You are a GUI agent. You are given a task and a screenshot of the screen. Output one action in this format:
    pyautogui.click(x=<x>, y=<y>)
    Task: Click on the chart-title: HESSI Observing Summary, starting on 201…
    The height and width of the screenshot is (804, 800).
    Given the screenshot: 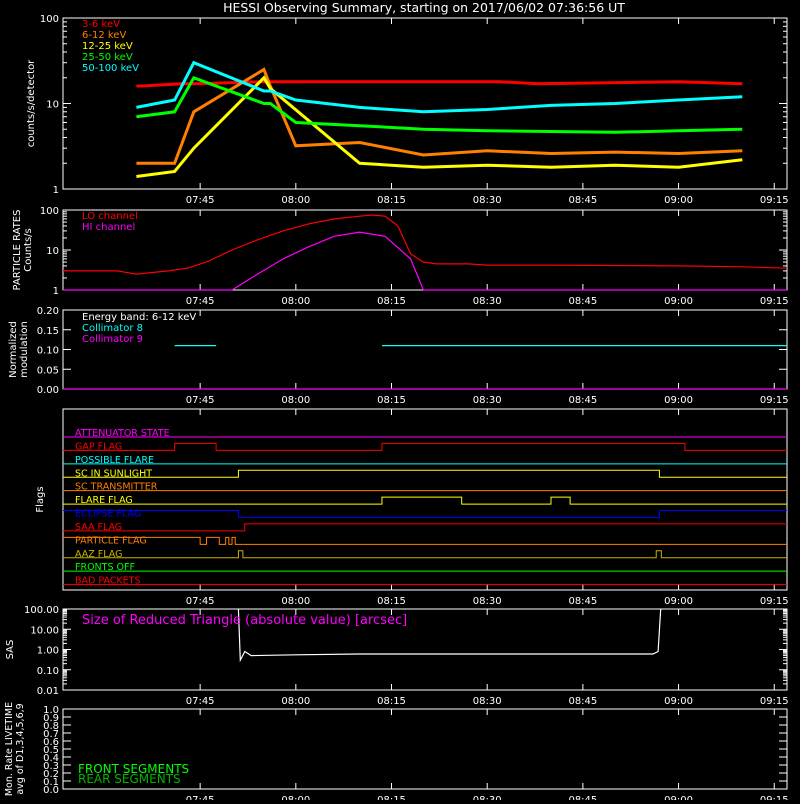 What is the action you would take?
    pyautogui.click(x=424, y=7)
    